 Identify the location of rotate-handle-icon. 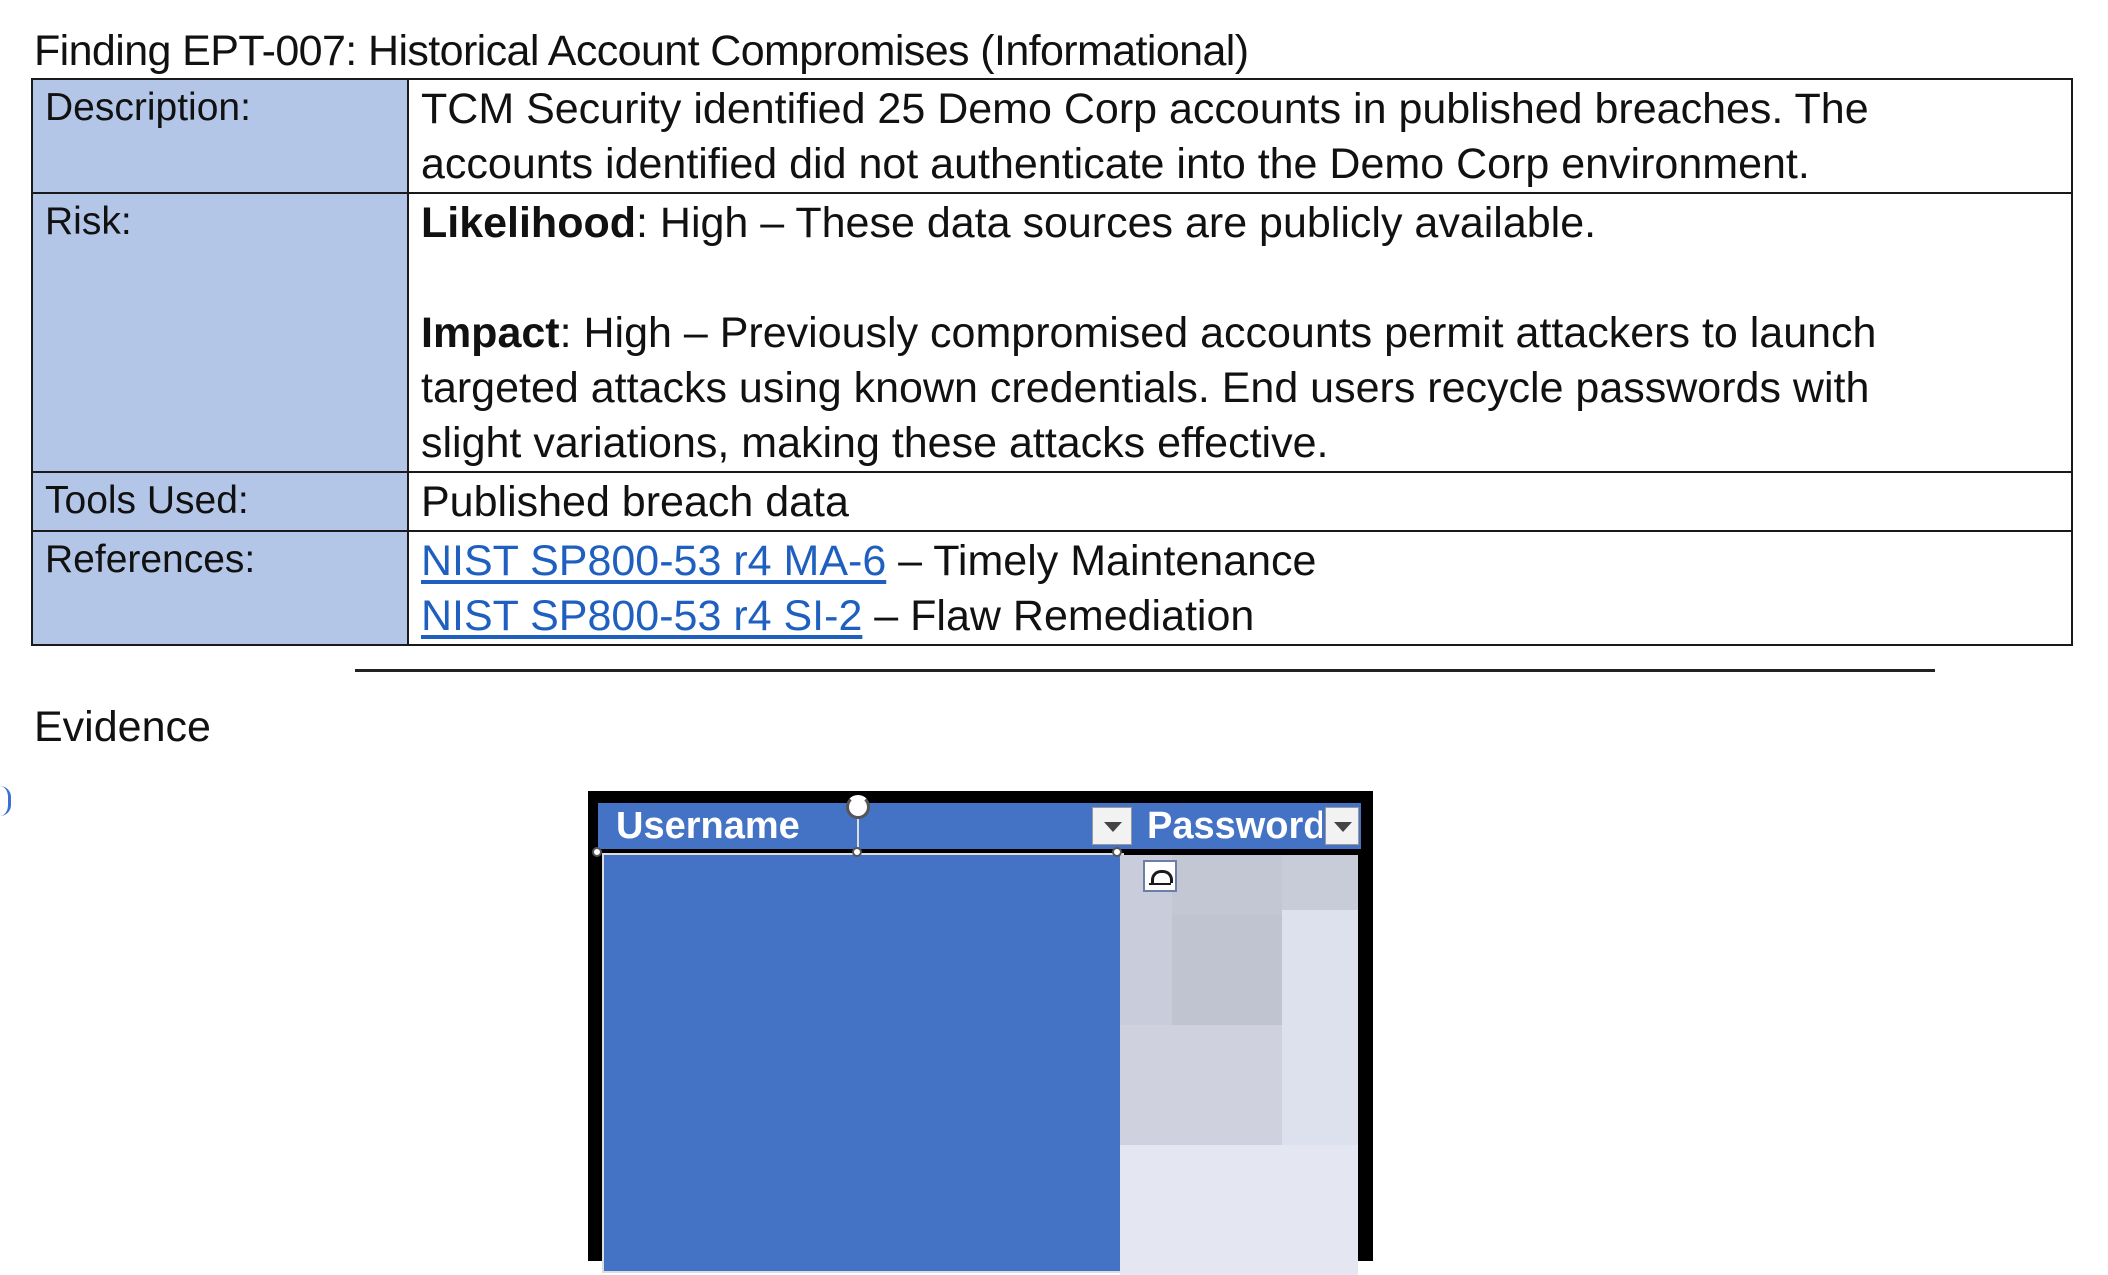
(858, 807).